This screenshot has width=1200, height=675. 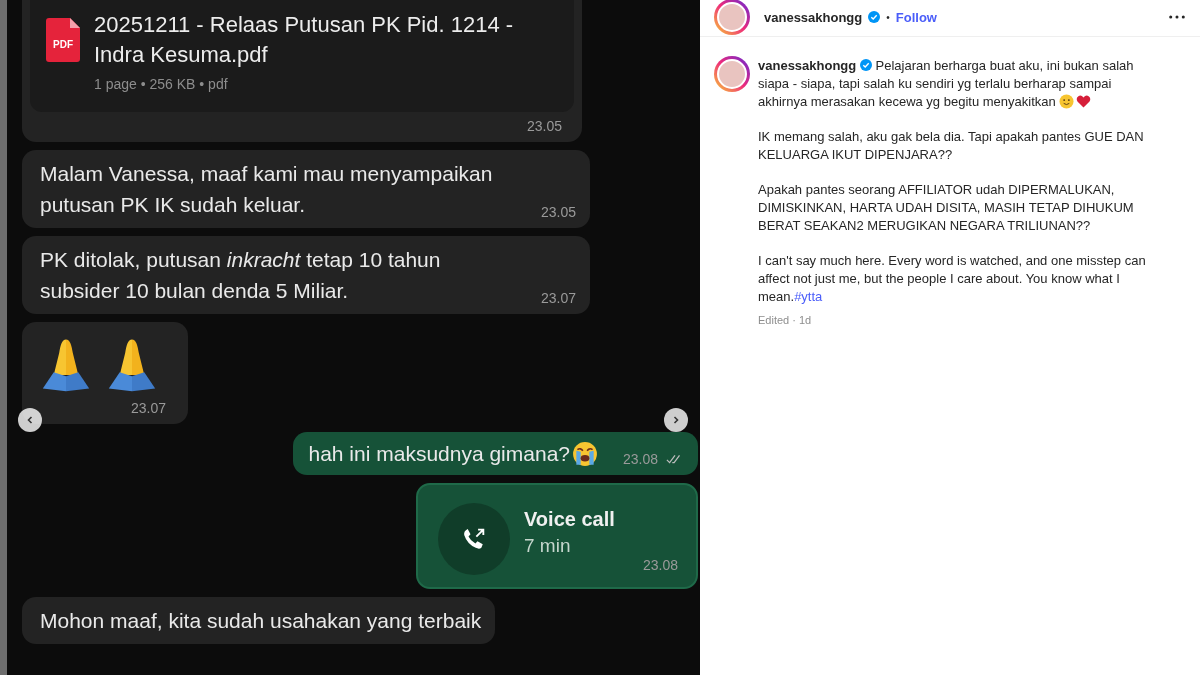 What do you see at coordinates (946, 208) in the screenshot?
I see `caption-paragraph: Apakah pantes seorang AFFILIATOR udah DIPERMALUKAN, DIMISKINKAN, HARTA UDAH DISITA, MASIH TETAP DIHUKUM BERAT SEAKAN2 MERUGIKAN NEGARA TRILIUNAN??` at bounding box center [946, 208].